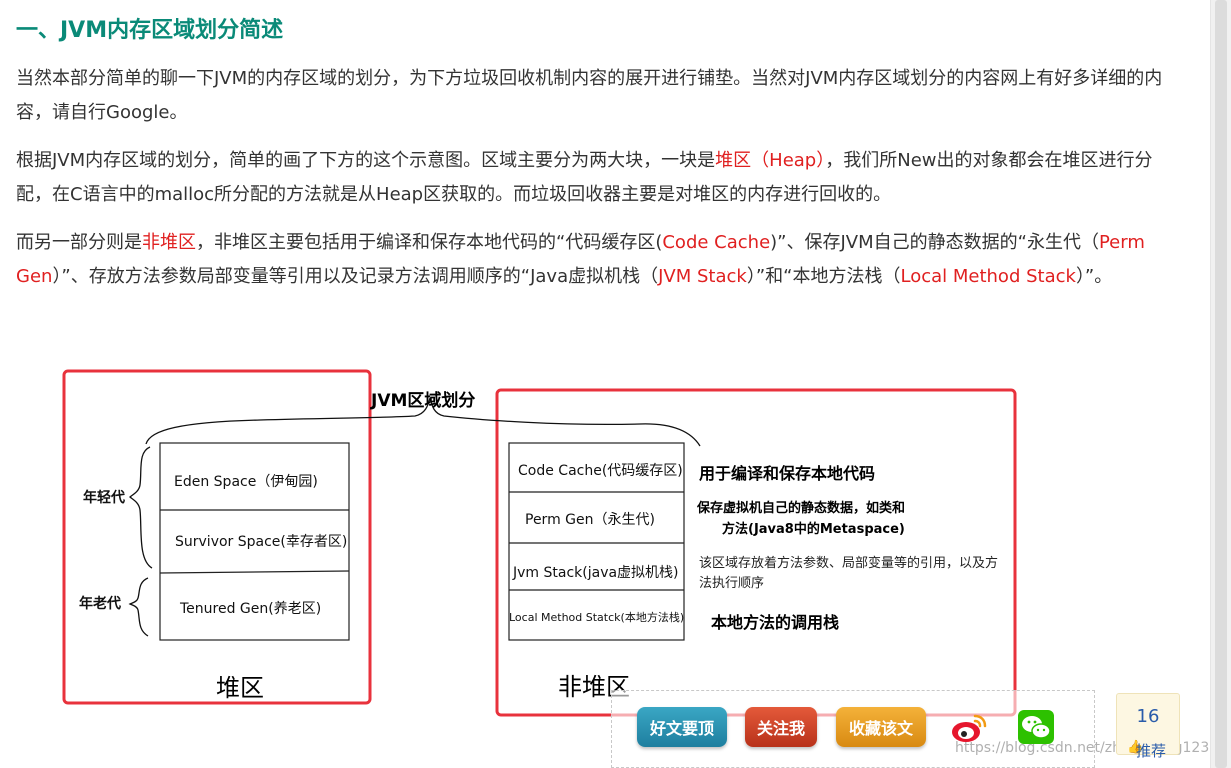  What do you see at coordinates (596, 573) in the screenshot?
I see `nonheap-cell-jvm-stack: Jvm Stack(java虚拟机栈)` at bounding box center [596, 573].